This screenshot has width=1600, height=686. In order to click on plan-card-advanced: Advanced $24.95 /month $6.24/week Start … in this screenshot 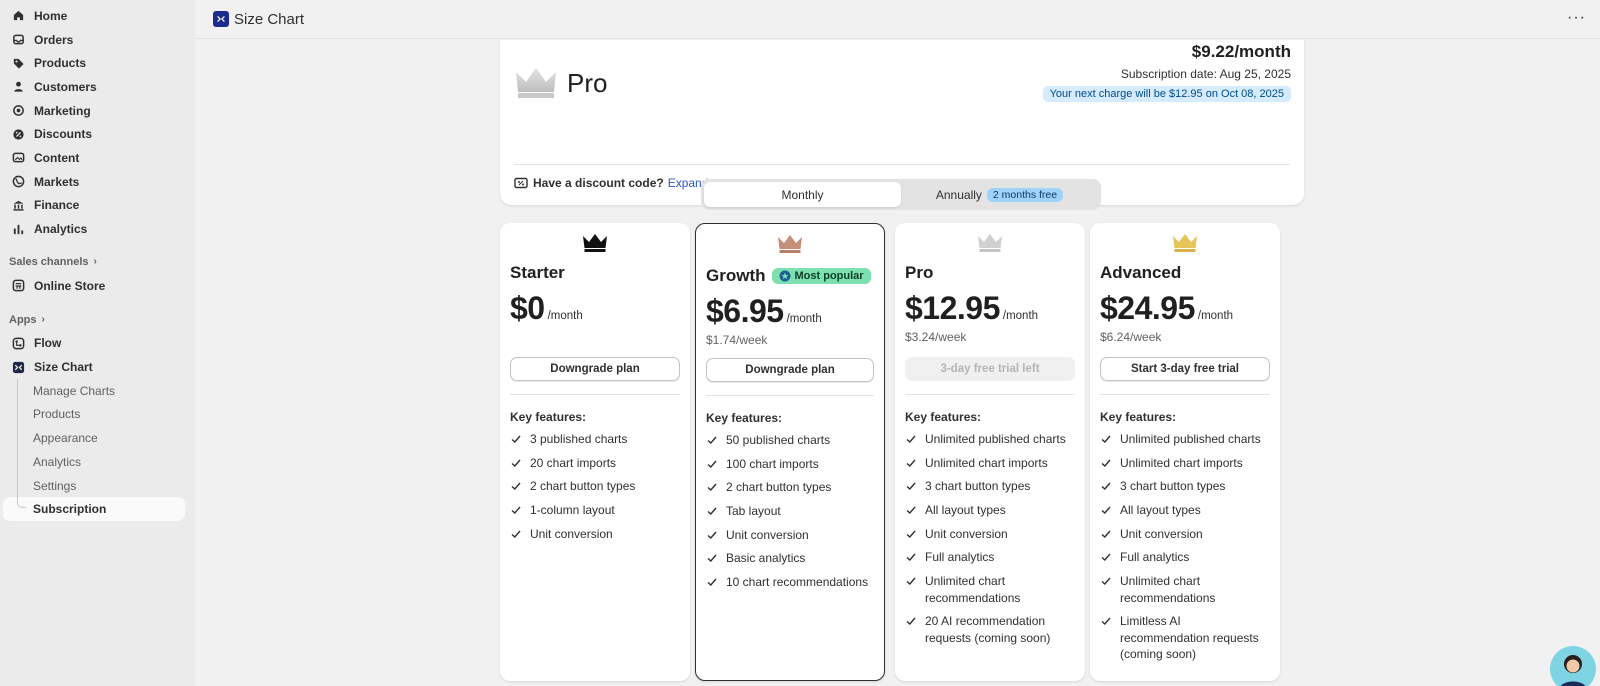, I will do `click(1185, 452)`.